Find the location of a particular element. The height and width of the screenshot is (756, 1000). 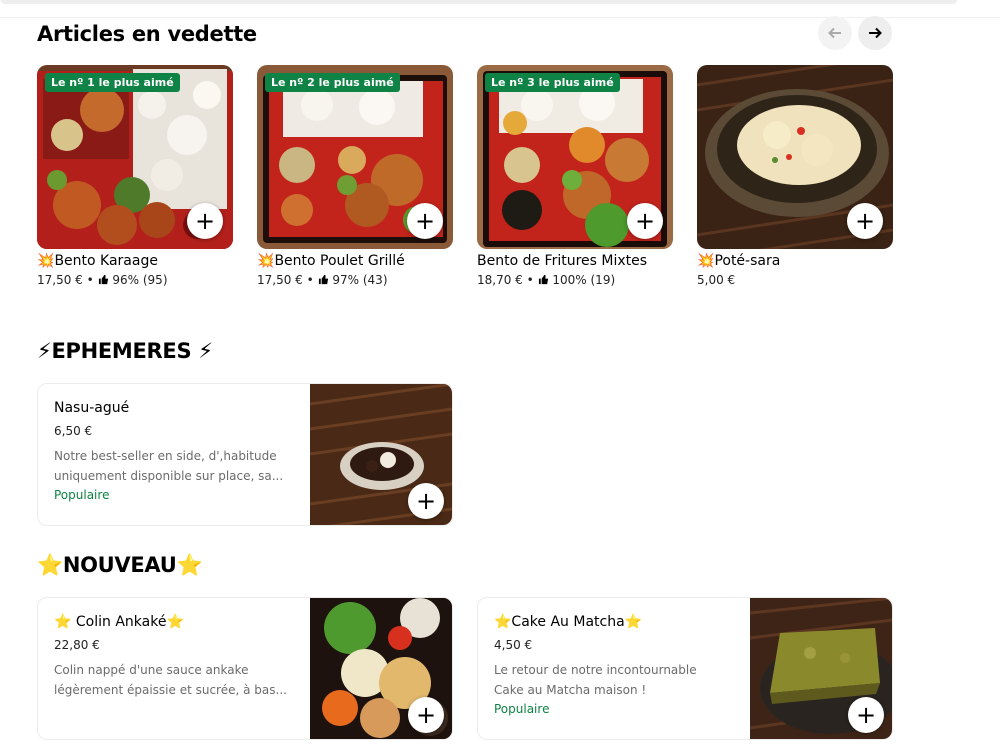

item-price: 6,50 € is located at coordinates (73, 431).